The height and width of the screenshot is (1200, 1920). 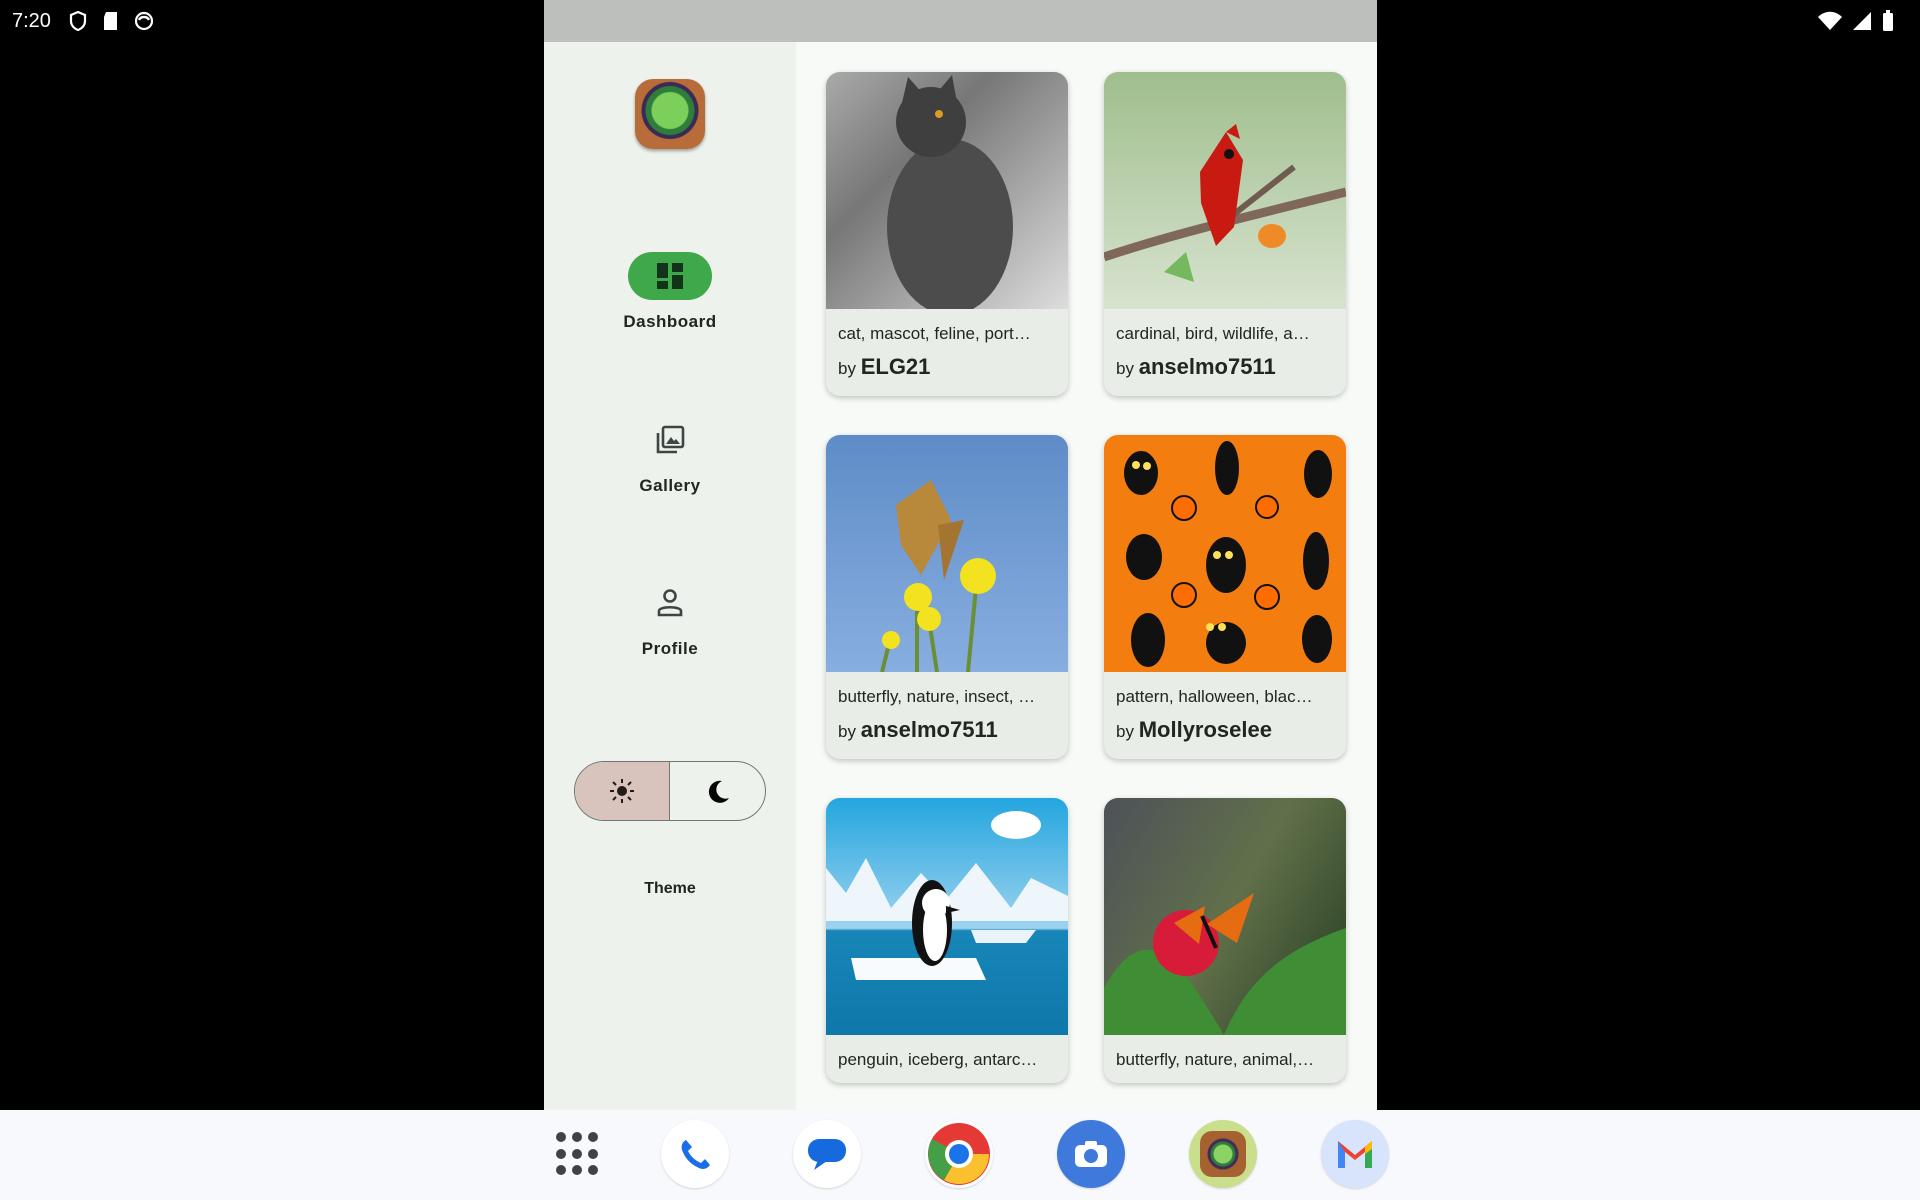 I want to click on dashboard-icon, so click(x=670, y=276).